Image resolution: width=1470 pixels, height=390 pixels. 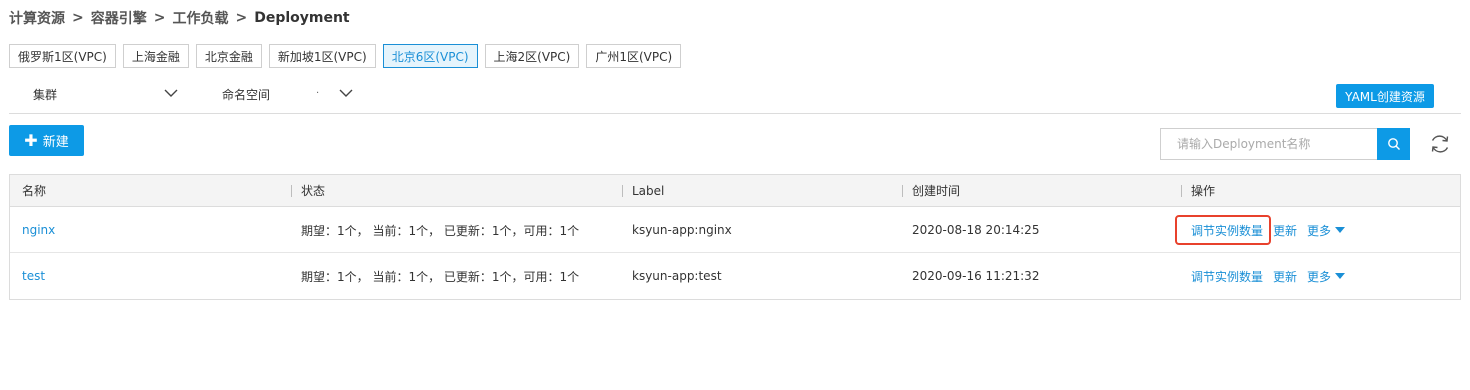 What do you see at coordinates (634, 56) in the screenshot?
I see `region-tab-guangzhou-1: 广州1区(VPC)` at bounding box center [634, 56].